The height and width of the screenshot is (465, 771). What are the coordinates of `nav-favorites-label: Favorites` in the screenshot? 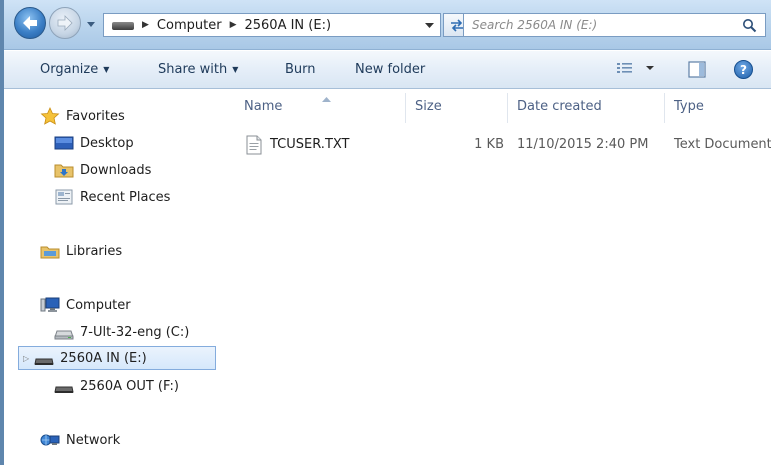 It's located at (95, 116).